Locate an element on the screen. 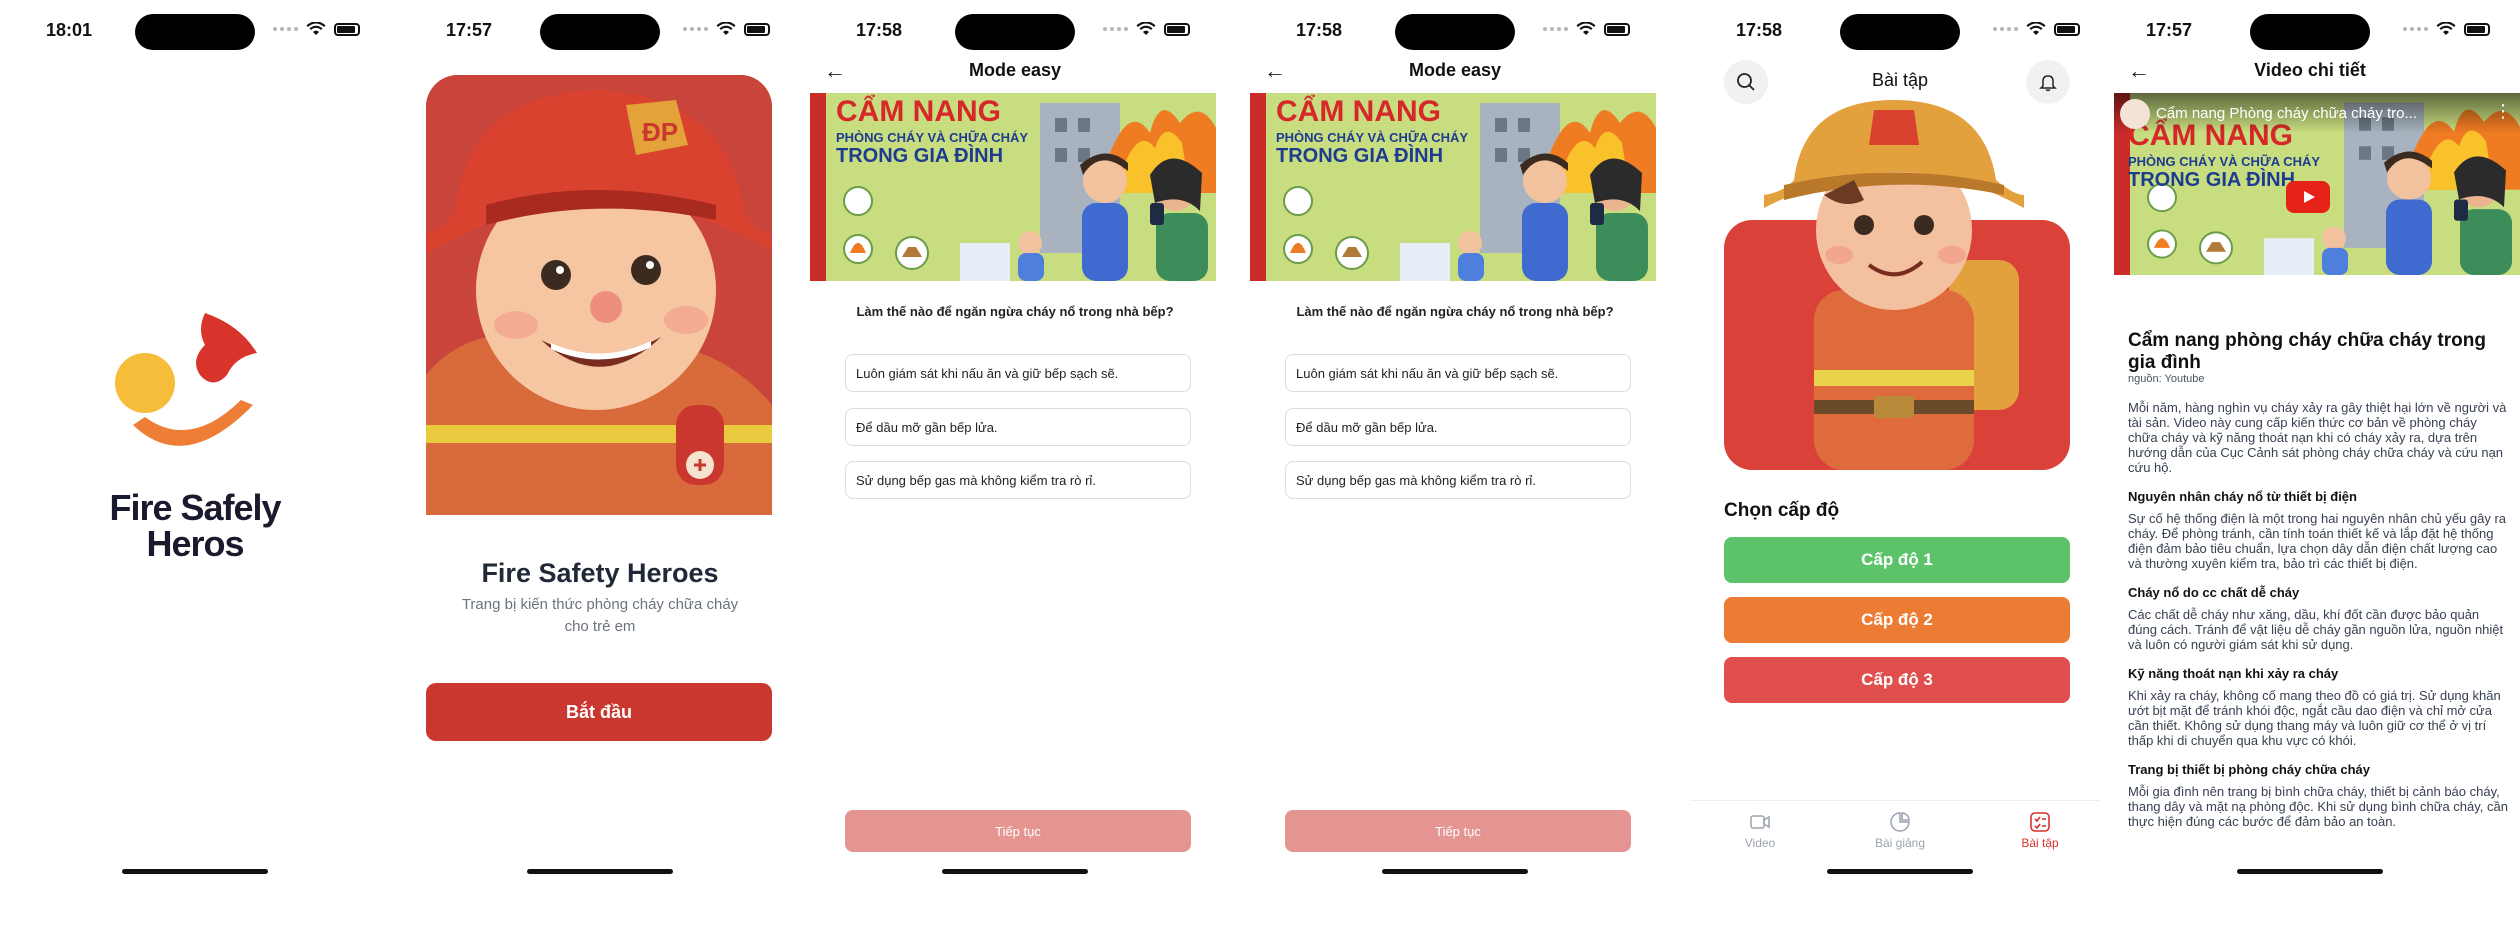 This screenshot has width=2520, height=936. lecture-icon is located at coordinates (1900, 822).